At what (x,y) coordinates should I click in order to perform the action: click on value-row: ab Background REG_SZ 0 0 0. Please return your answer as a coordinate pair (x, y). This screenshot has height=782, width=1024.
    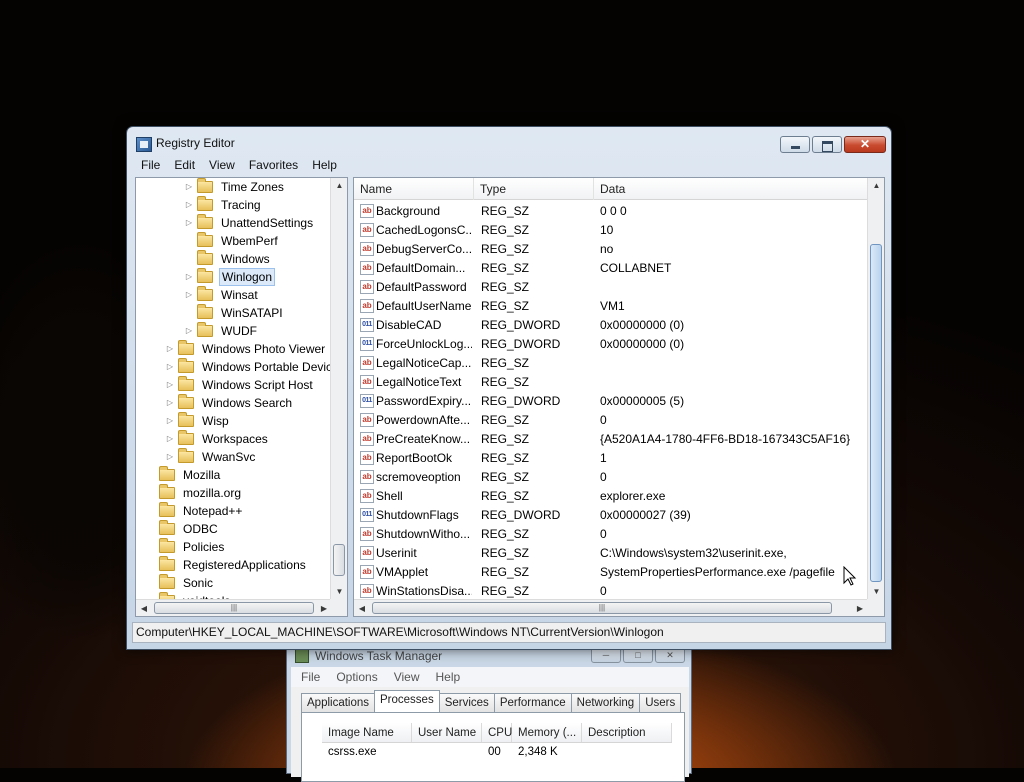
    Looking at the image, I should click on (611, 211).